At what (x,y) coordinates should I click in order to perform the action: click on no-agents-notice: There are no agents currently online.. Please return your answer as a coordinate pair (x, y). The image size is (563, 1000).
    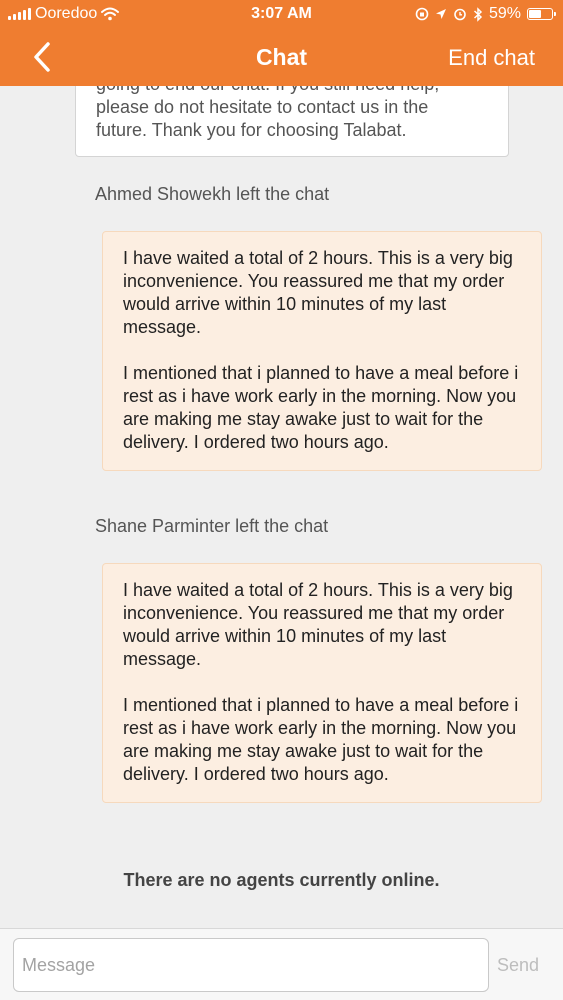
    Looking at the image, I should click on (281, 880).